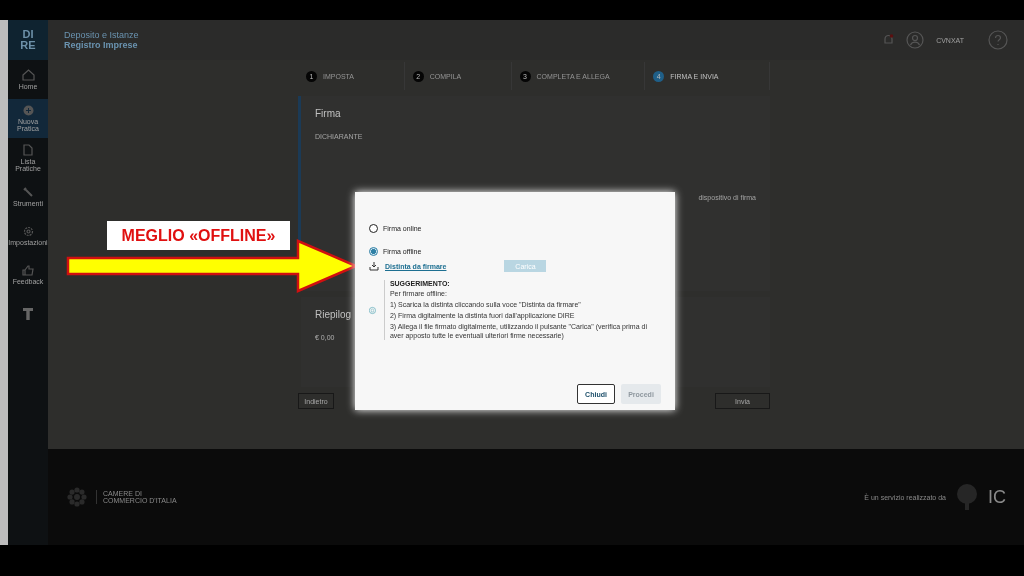 Image resolution: width=1024 pixels, height=576 pixels. What do you see at coordinates (28, 313) in the screenshot?
I see `text-icon` at bounding box center [28, 313].